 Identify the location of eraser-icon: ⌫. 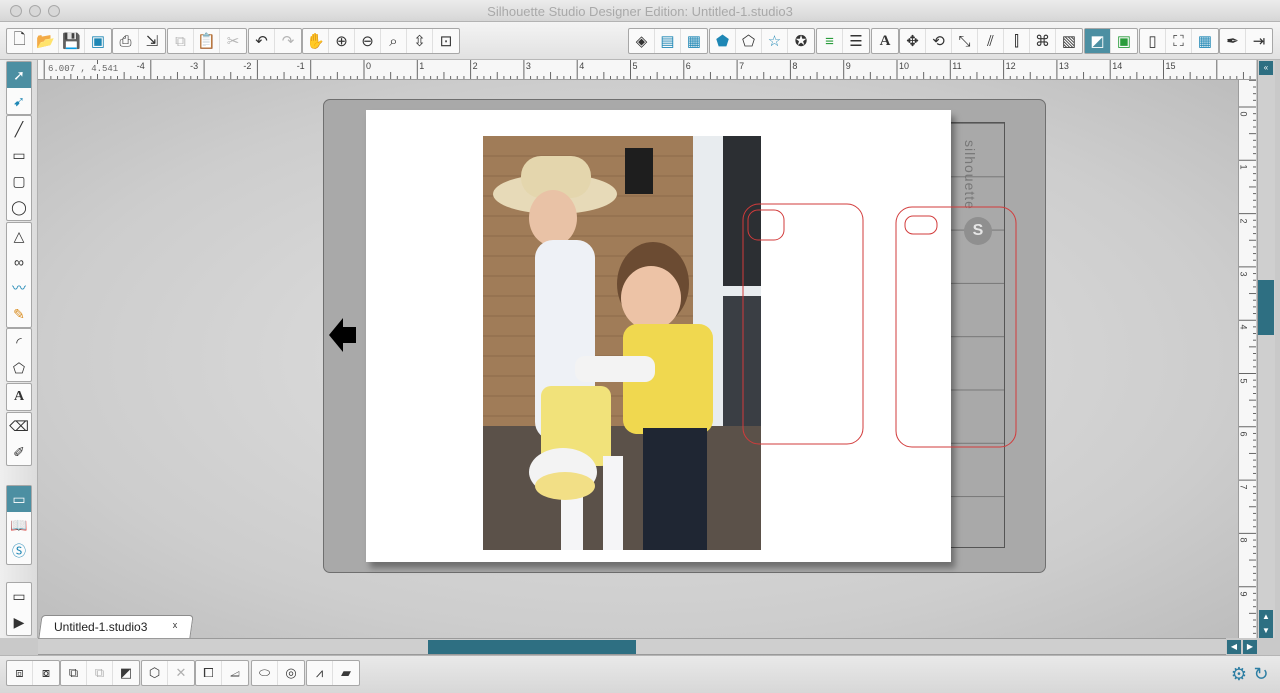
(19, 426).